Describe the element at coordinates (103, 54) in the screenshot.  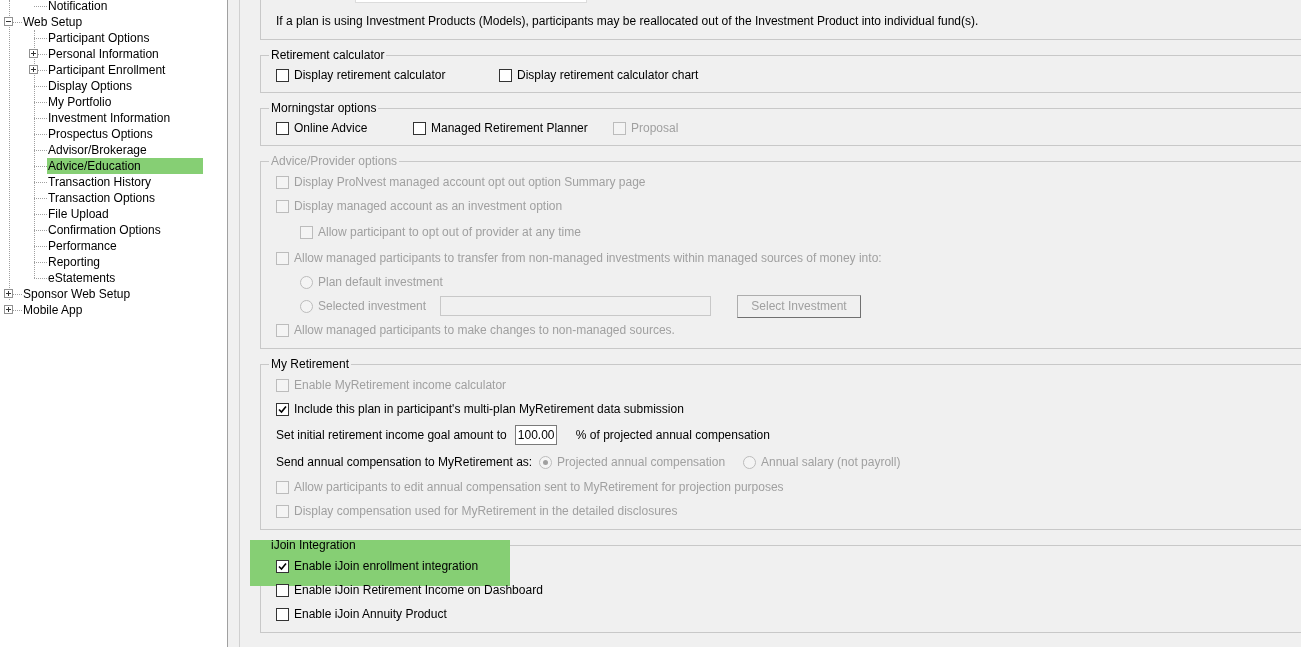
I see `tree-item: Personal Information` at that location.